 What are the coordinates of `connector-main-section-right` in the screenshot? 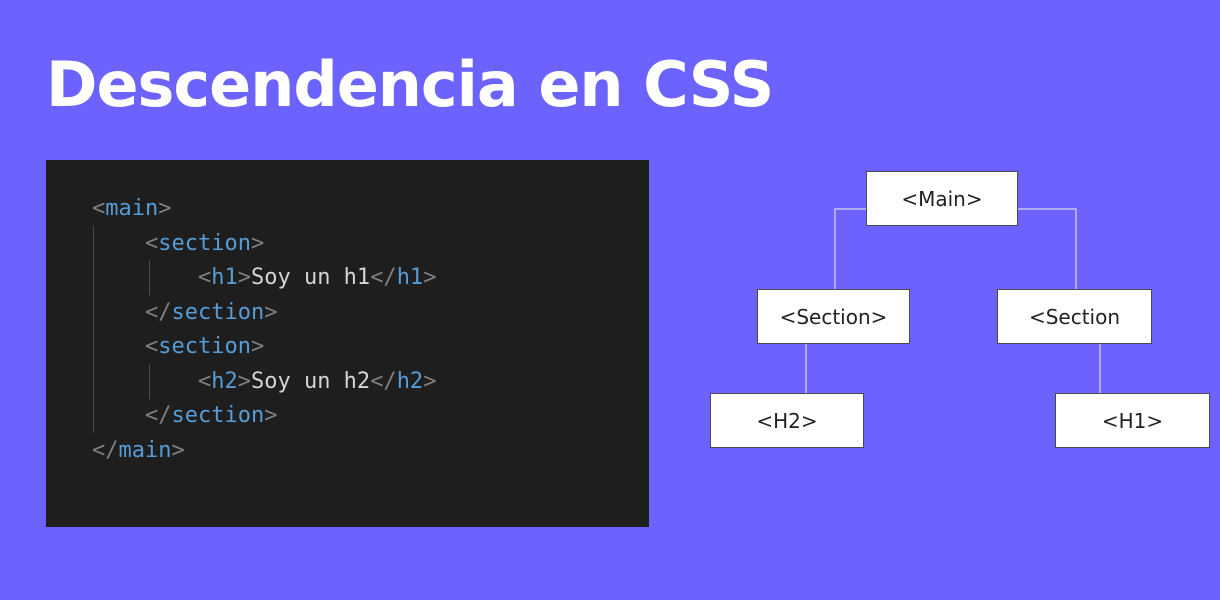 It's located at (1047, 248).